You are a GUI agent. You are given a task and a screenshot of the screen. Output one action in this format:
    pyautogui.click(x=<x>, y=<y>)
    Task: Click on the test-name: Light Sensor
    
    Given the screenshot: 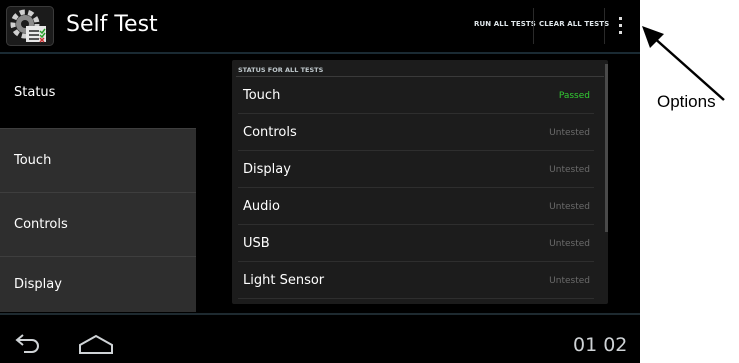 What is the action you would take?
    pyautogui.click(x=284, y=280)
    